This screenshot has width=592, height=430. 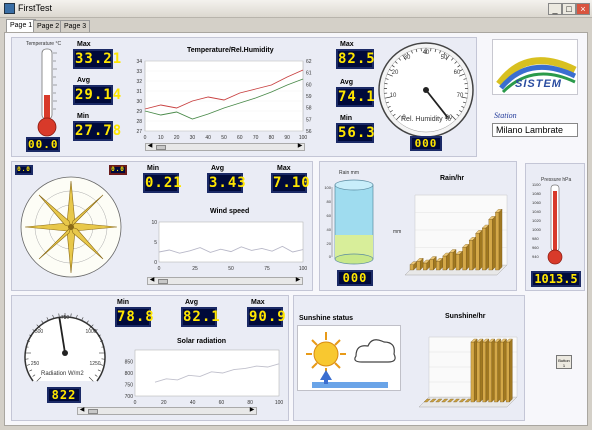 What do you see at coordinates (35, 364) in the screenshot?
I see `solar-dial-tick: 250` at bounding box center [35, 364].